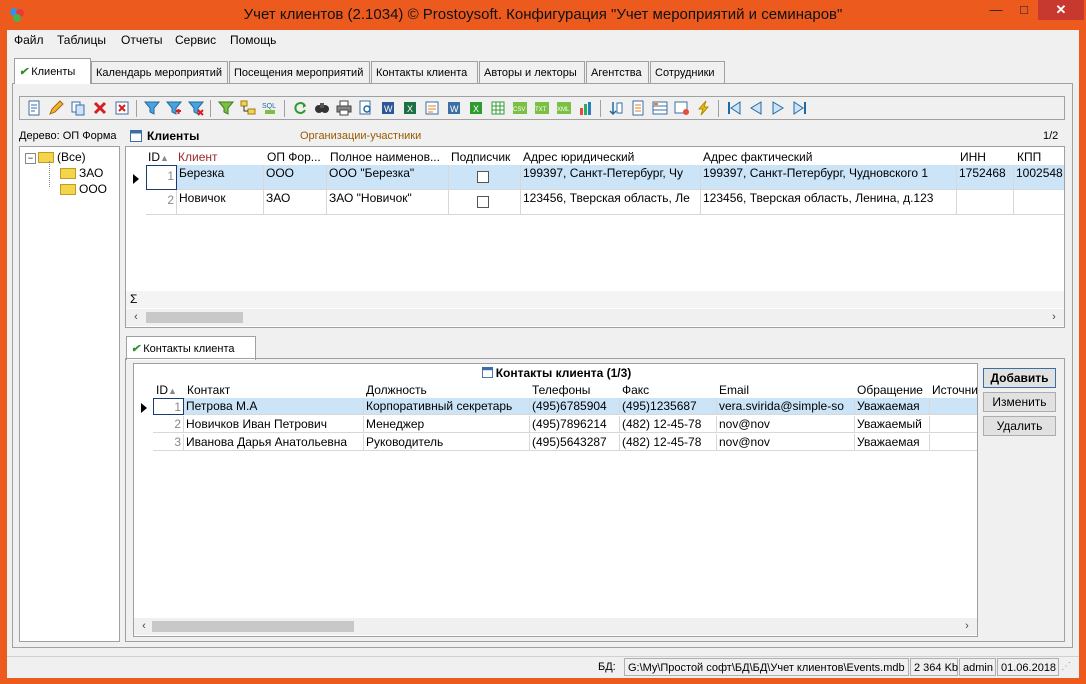 The height and width of the screenshot is (684, 1086). I want to click on resize-grip-icon: ⋰, so click(1068, 668).